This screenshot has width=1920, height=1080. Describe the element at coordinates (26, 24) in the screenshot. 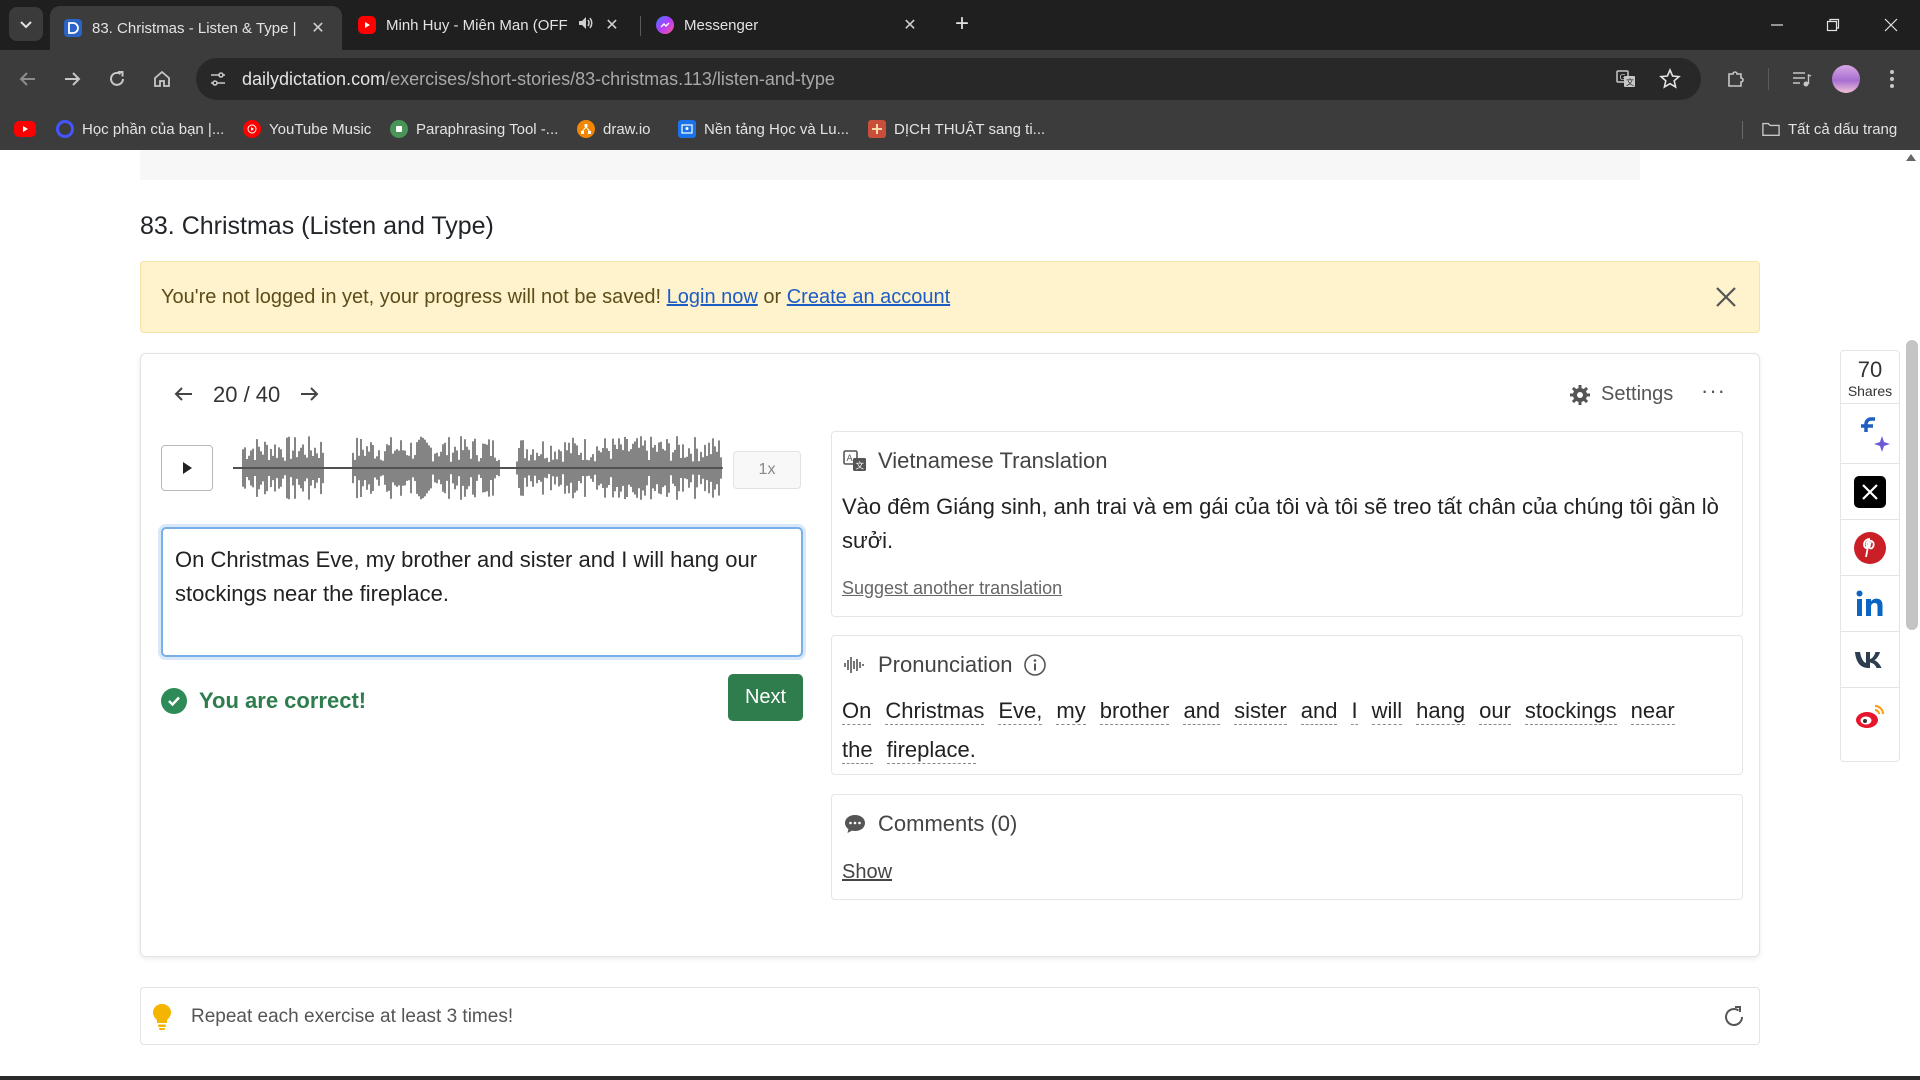

I see `tab-search-button` at that location.